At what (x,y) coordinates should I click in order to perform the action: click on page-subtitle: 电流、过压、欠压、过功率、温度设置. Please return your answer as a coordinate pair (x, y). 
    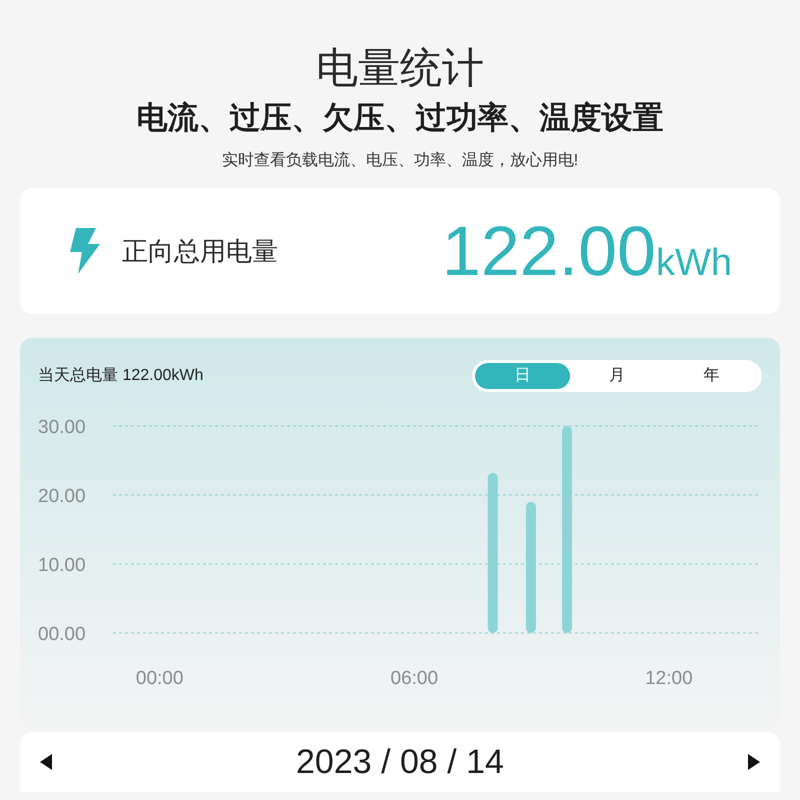
    Looking at the image, I should click on (400, 118).